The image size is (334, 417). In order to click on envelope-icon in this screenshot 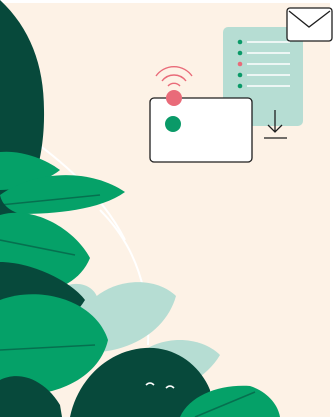, I will do `click(309, 24)`.